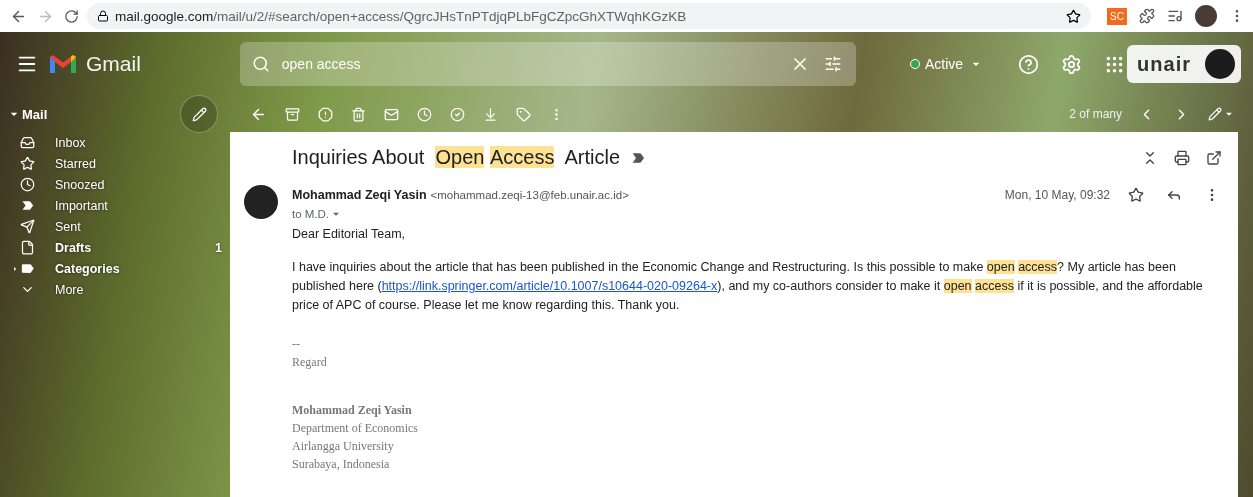 Image resolution: width=1253 pixels, height=497 pixels. What do you see at coordinates (549, 286) in the screenshot?
I see `article-link: https://link.springer.com/article/10.1007/s10644-020-09264-x` at bounding box center [549, 286].